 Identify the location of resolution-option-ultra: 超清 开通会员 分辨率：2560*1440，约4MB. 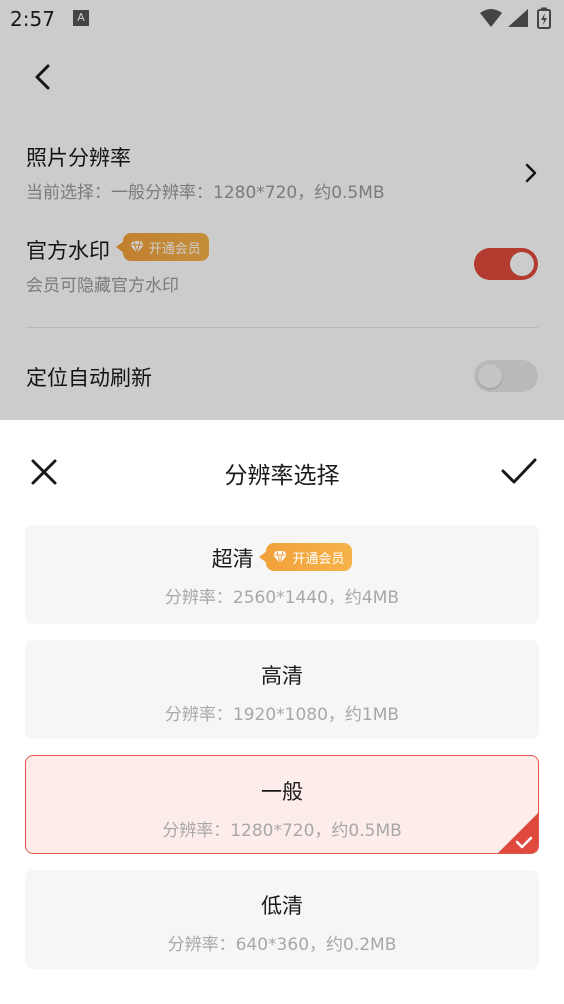
(282, 574).